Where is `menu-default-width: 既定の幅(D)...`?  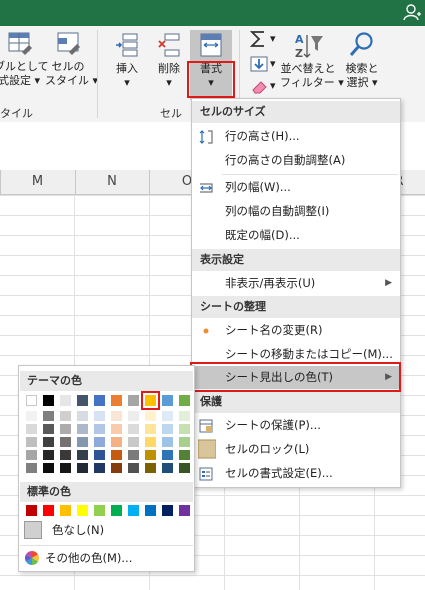 menu-default-width: 既定の幅(D)... is located at coordinates (296, 235).